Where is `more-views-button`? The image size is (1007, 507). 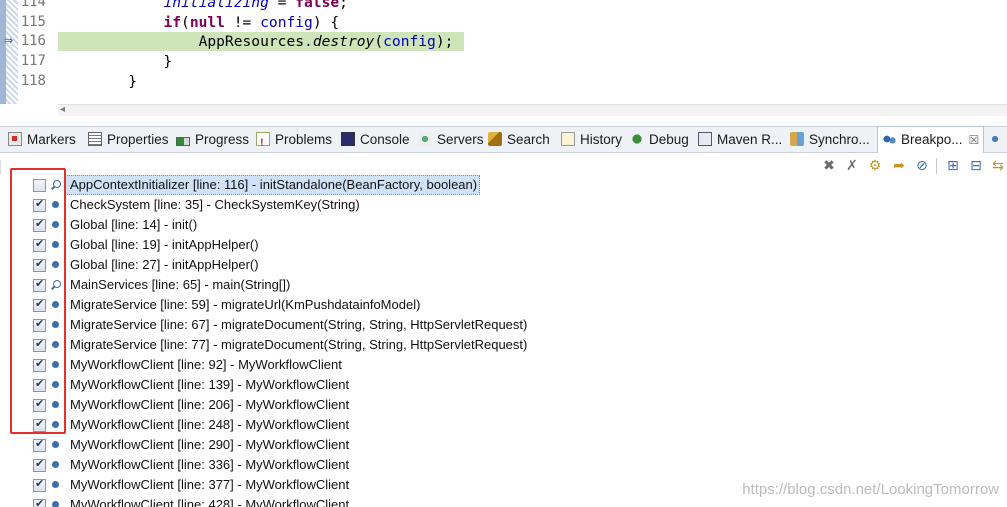
more-views-button is located at coordinates (997, 140).